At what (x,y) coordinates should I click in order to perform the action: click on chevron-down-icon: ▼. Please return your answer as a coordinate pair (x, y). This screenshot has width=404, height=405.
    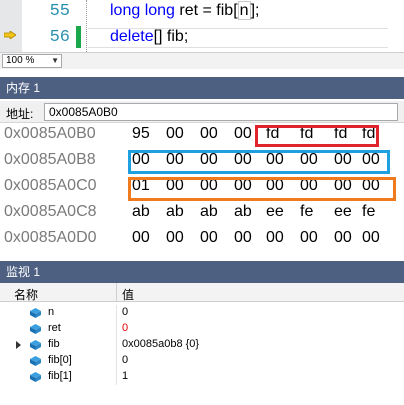
    Looking at the image, I should click on (55, 61).